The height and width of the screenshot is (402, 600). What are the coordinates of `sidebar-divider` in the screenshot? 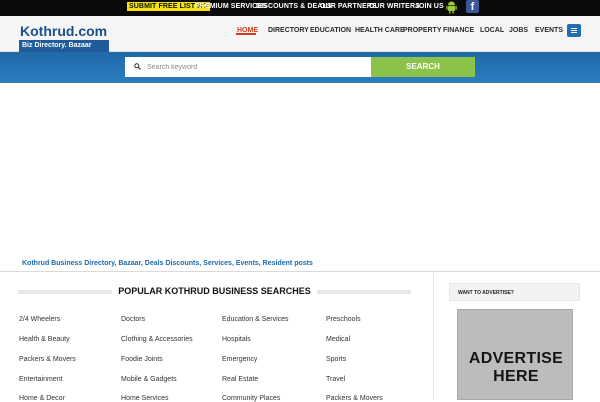 It's located at (433, 336).